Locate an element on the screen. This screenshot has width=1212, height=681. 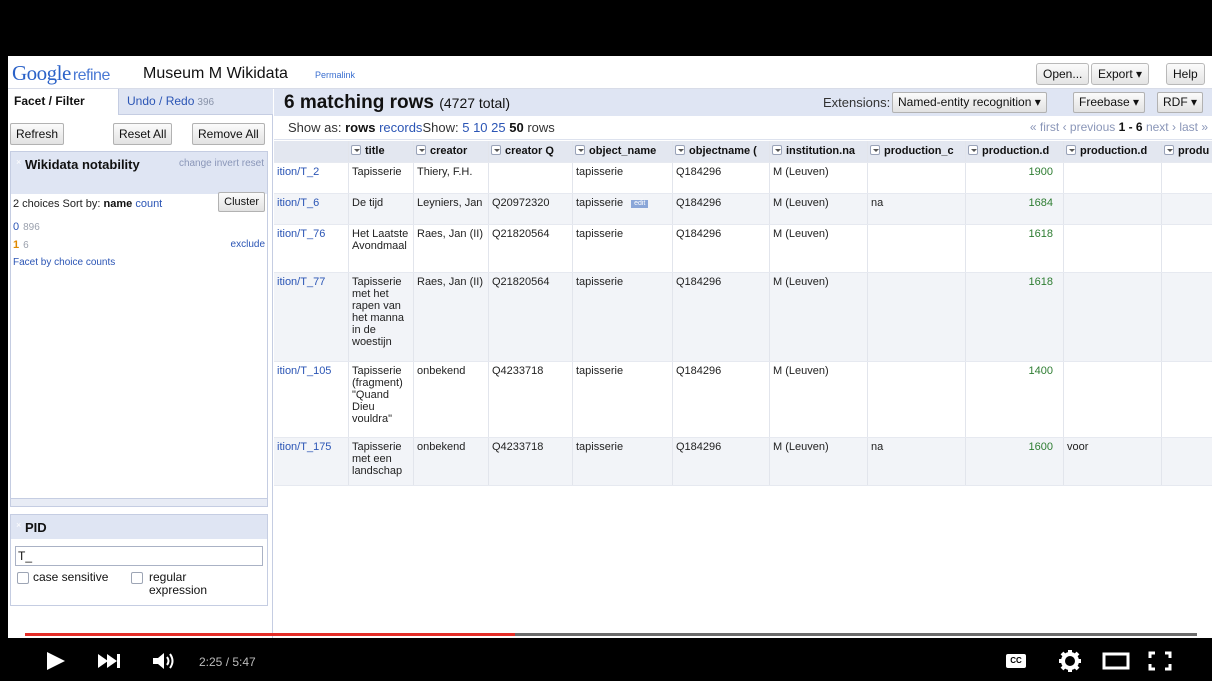
freebase-menu: Freebase ▾ is located at coordinates (1109, 102).